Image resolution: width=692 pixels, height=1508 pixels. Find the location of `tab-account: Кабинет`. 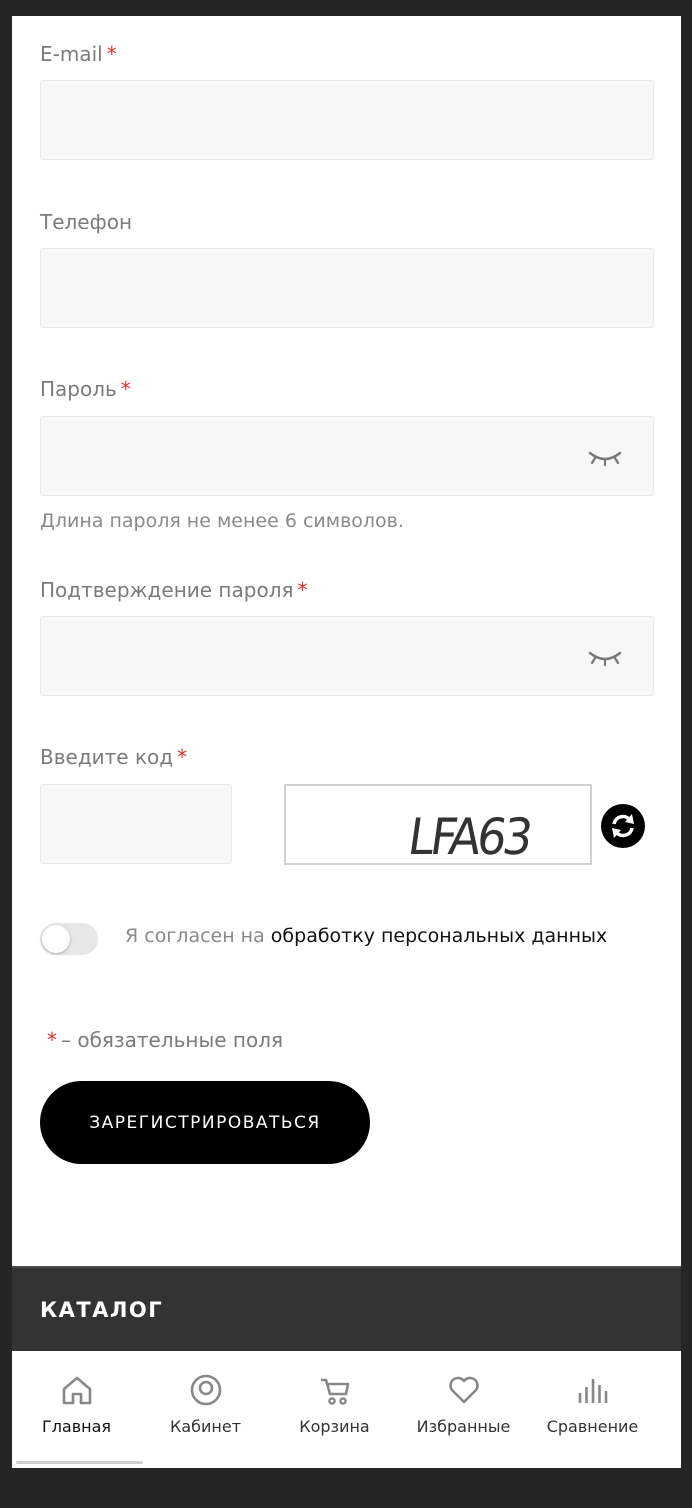

tab-account: Кабинет is located at coordinates (205, 1409).